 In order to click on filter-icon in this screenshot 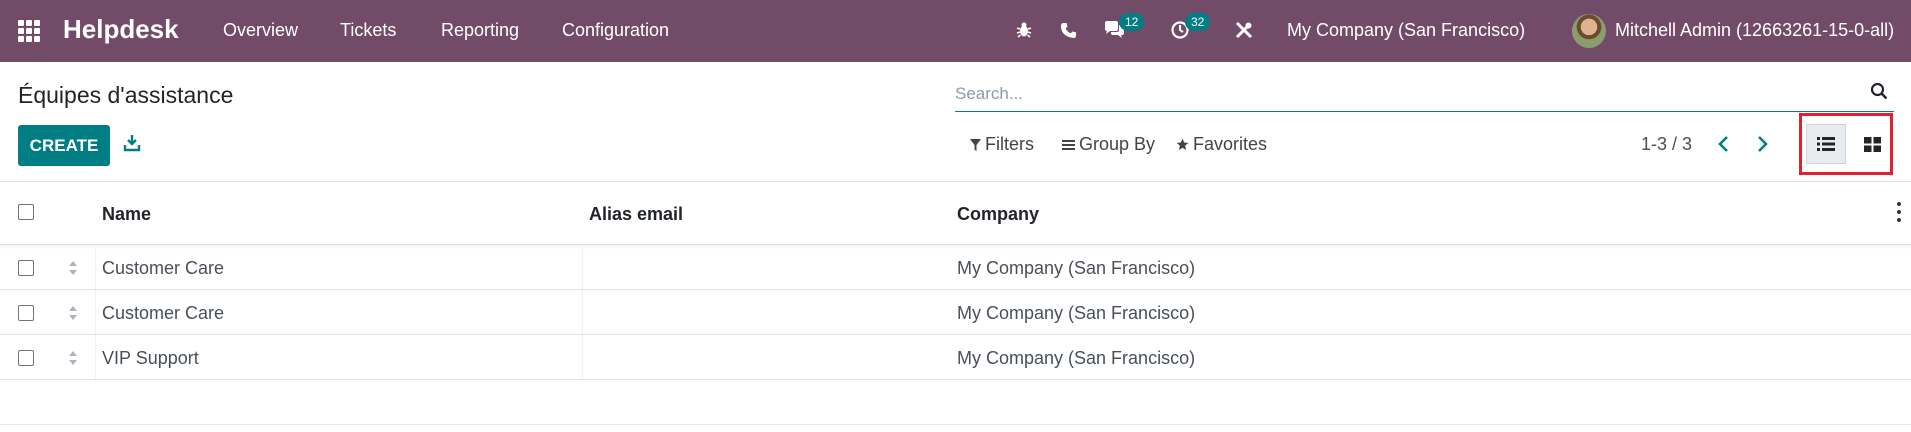, I will do `click(975, 144)`.